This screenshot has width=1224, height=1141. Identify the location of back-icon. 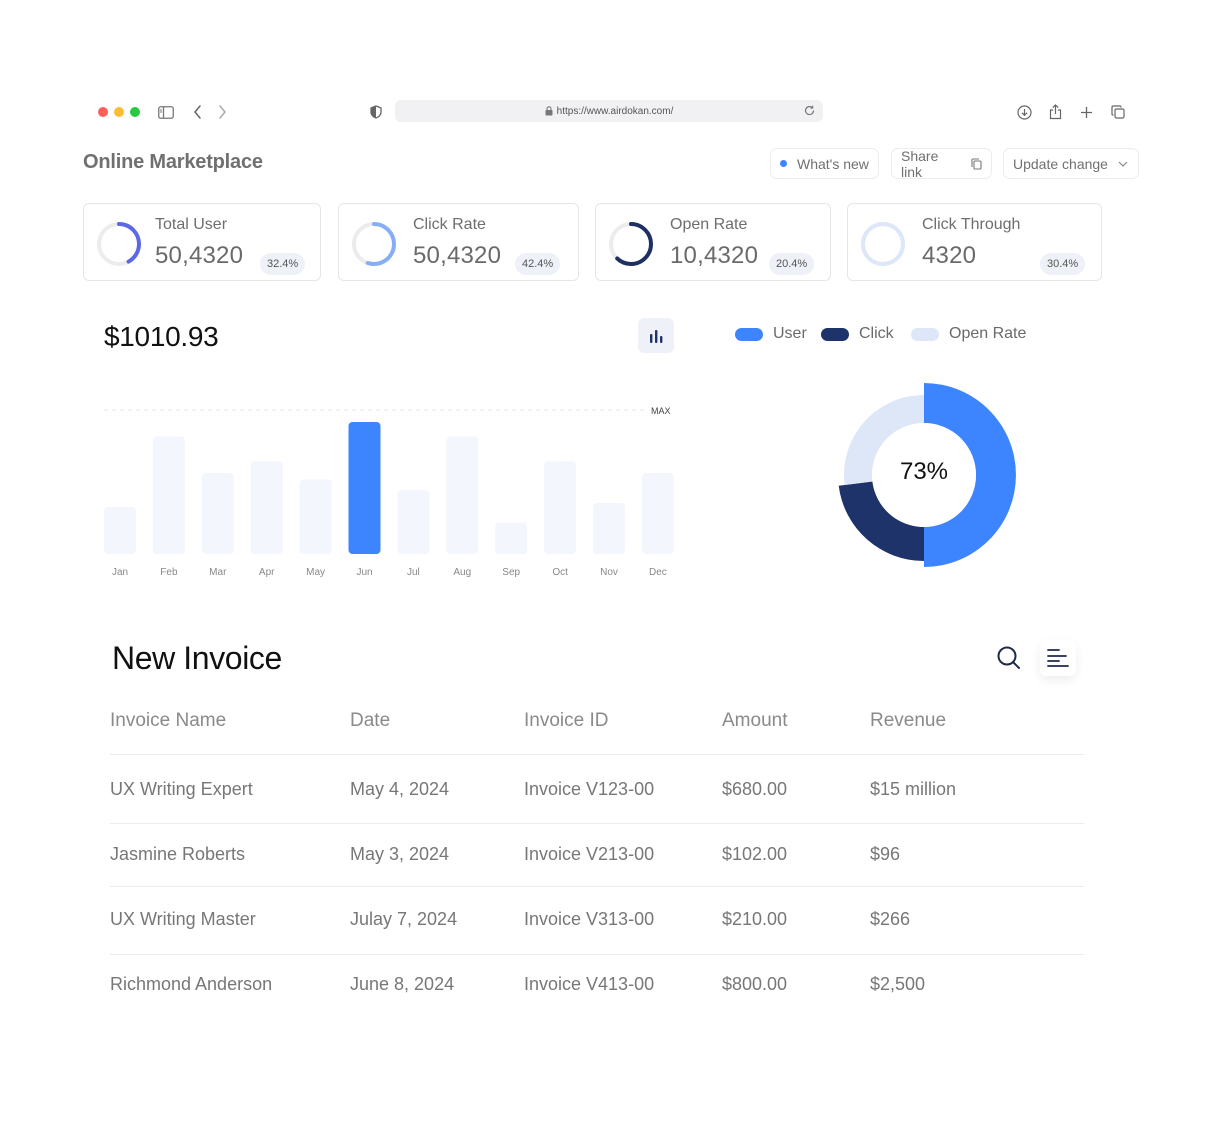
(198, 112).